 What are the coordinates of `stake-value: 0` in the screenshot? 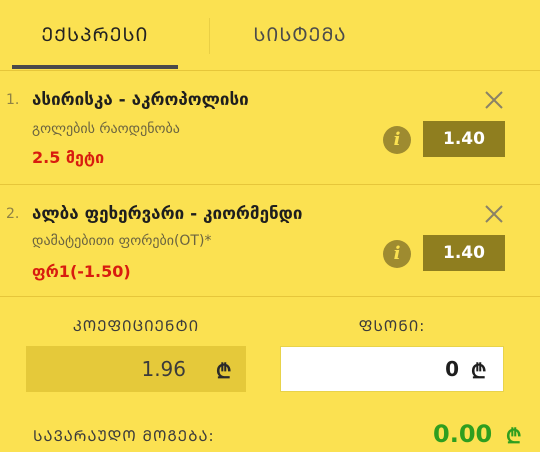 It's located at (452, 369).